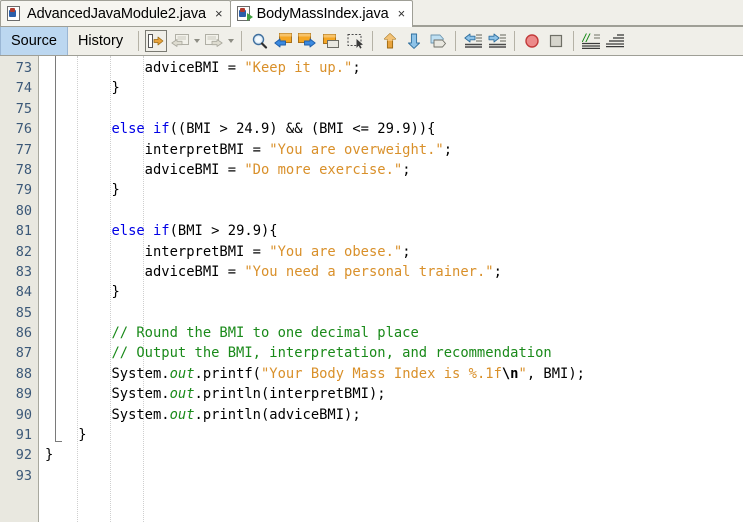 The height and width of the screenshot is (522, 743). Describe the element at coordinates (259, 41) in the screenshot. I see `find-selection-icon` at that location.